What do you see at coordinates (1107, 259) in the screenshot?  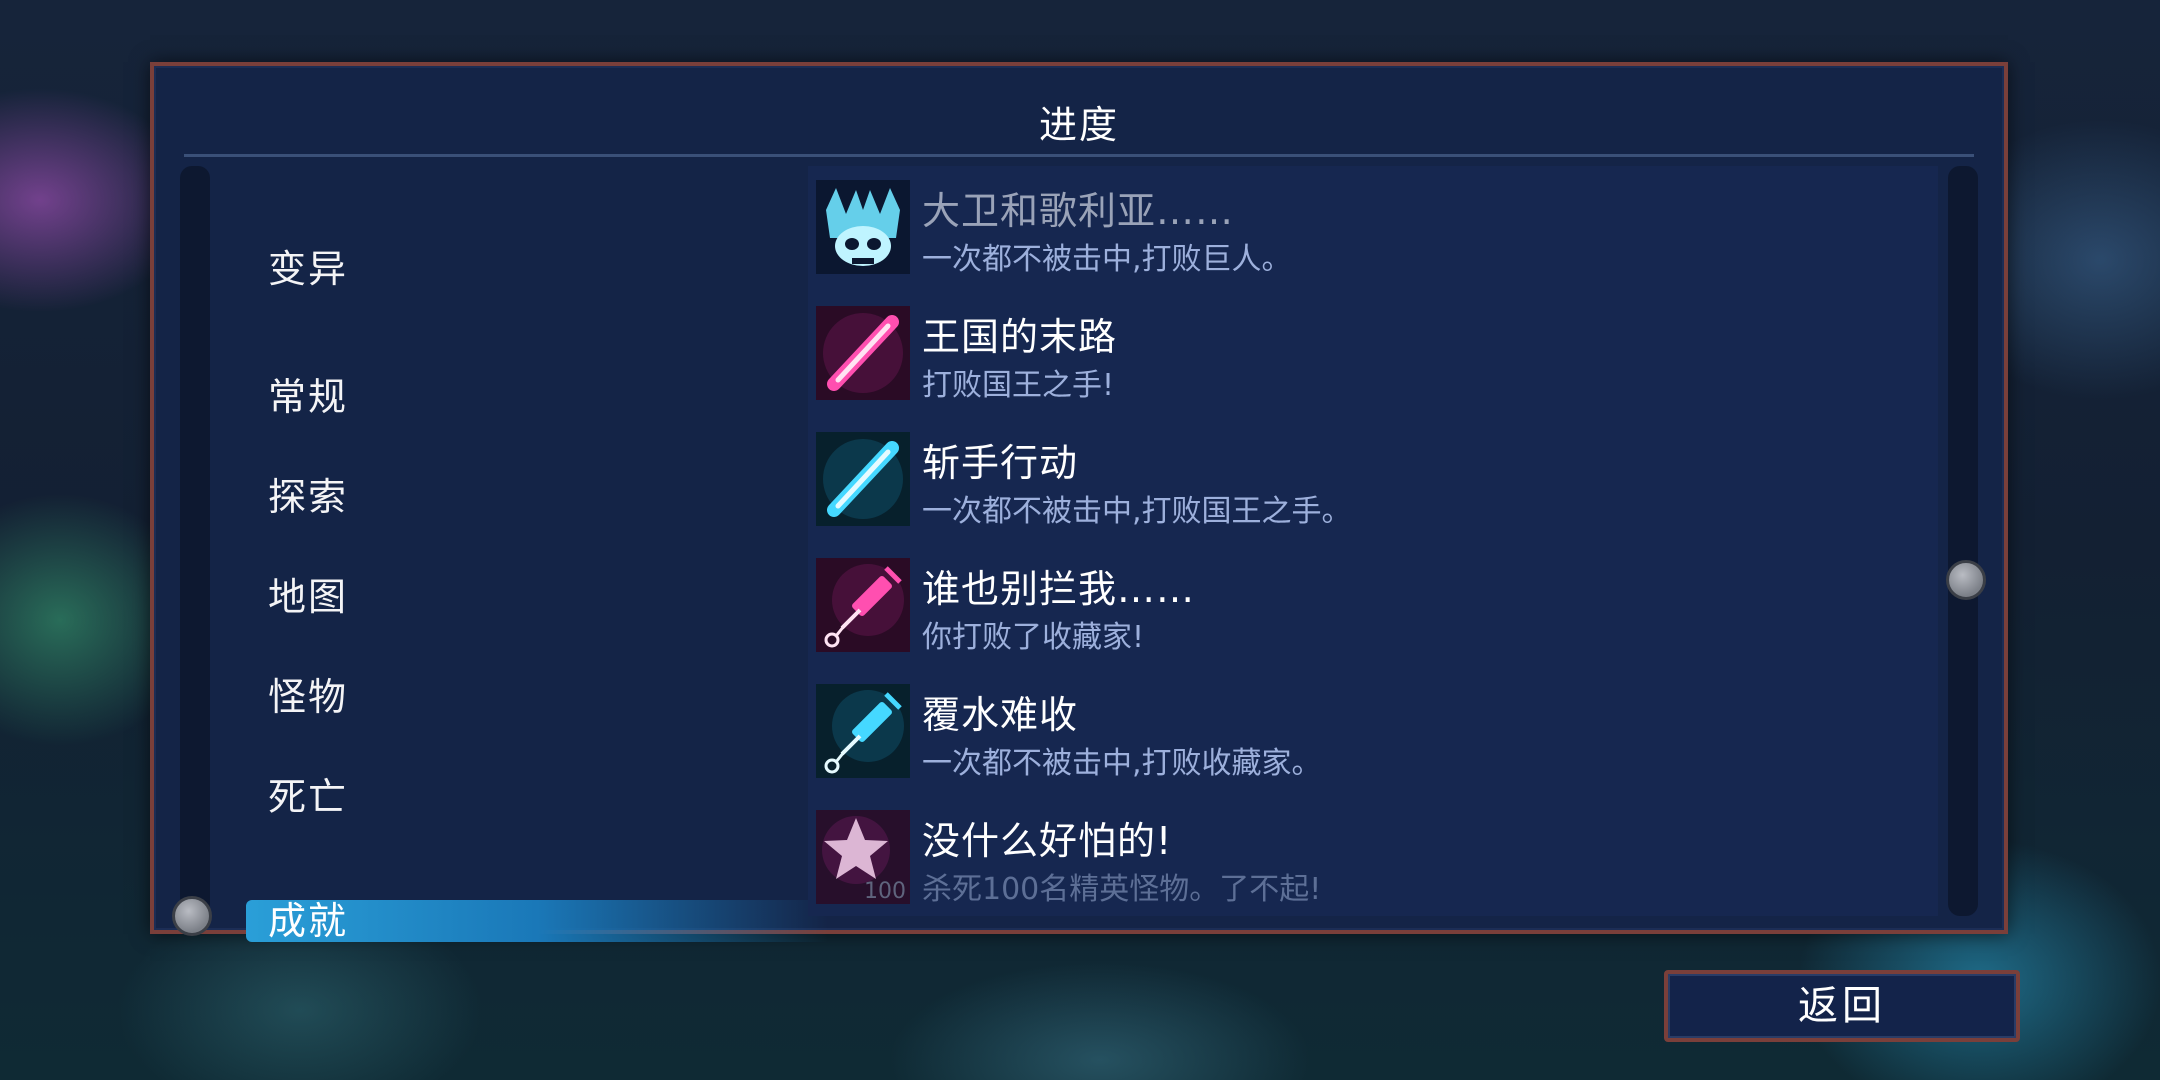 I see `achievement-description: 一次都不被击中,打败巨人。` at bounding box center [1107, 259].